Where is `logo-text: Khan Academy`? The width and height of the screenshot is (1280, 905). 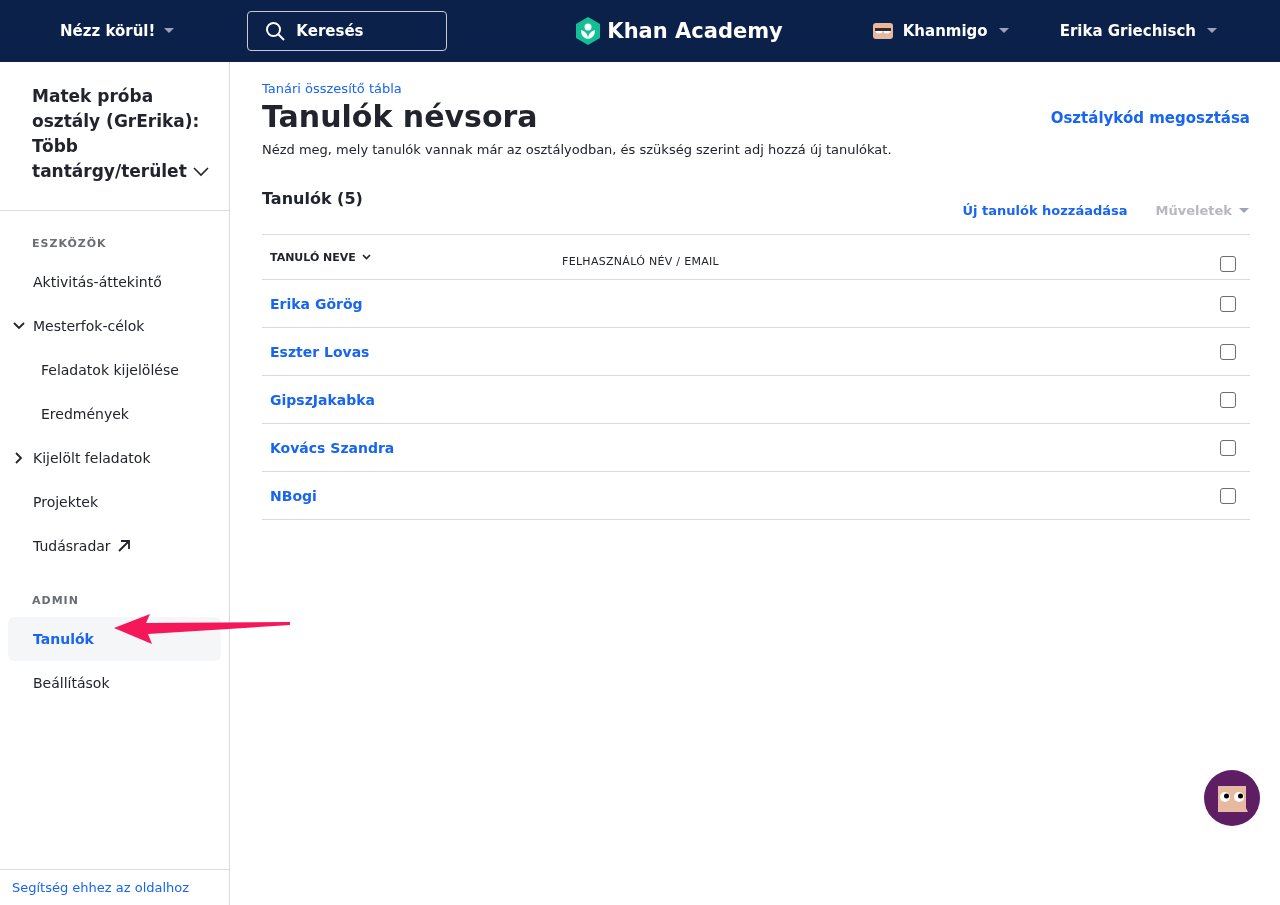 logo-text: Khan Academy is located at coordinates (695, 31).